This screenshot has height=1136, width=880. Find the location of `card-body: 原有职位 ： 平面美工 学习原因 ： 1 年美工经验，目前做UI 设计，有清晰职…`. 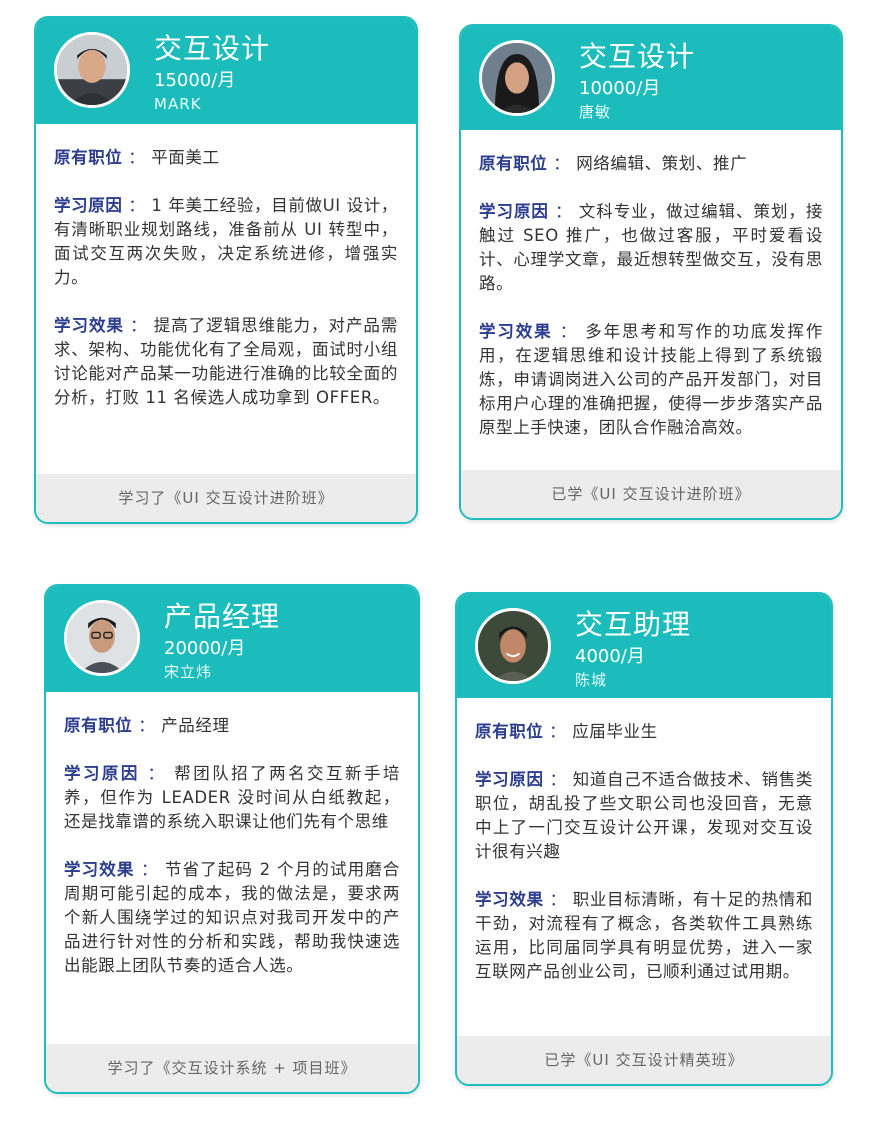

card-body: 原有职位 ： 平面美工 学习原因 ： 1 年美工经验，目前做UI 设计，有清晰职… is located at coordinates (226, 267).